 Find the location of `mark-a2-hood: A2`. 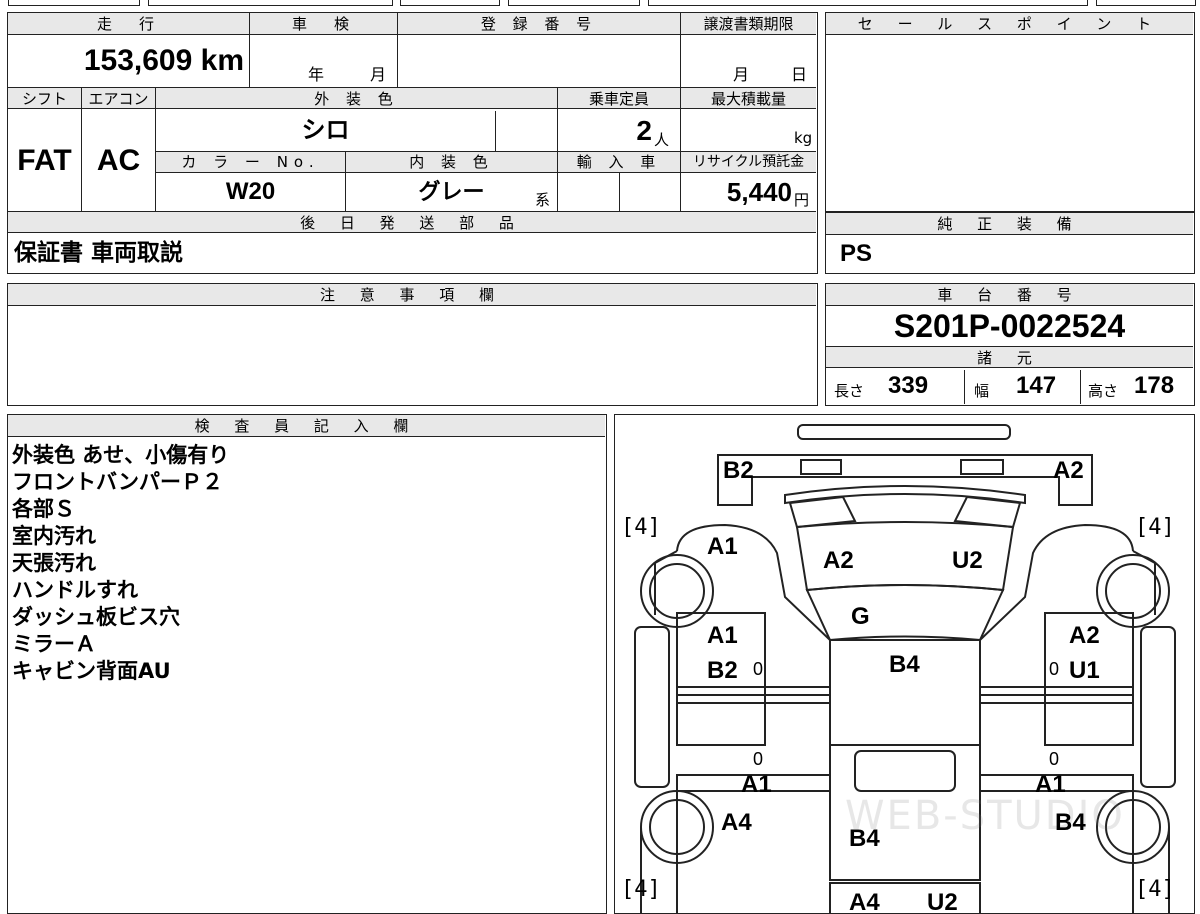

mark-a2-hood: A2 is located at coordinates (838, 560).